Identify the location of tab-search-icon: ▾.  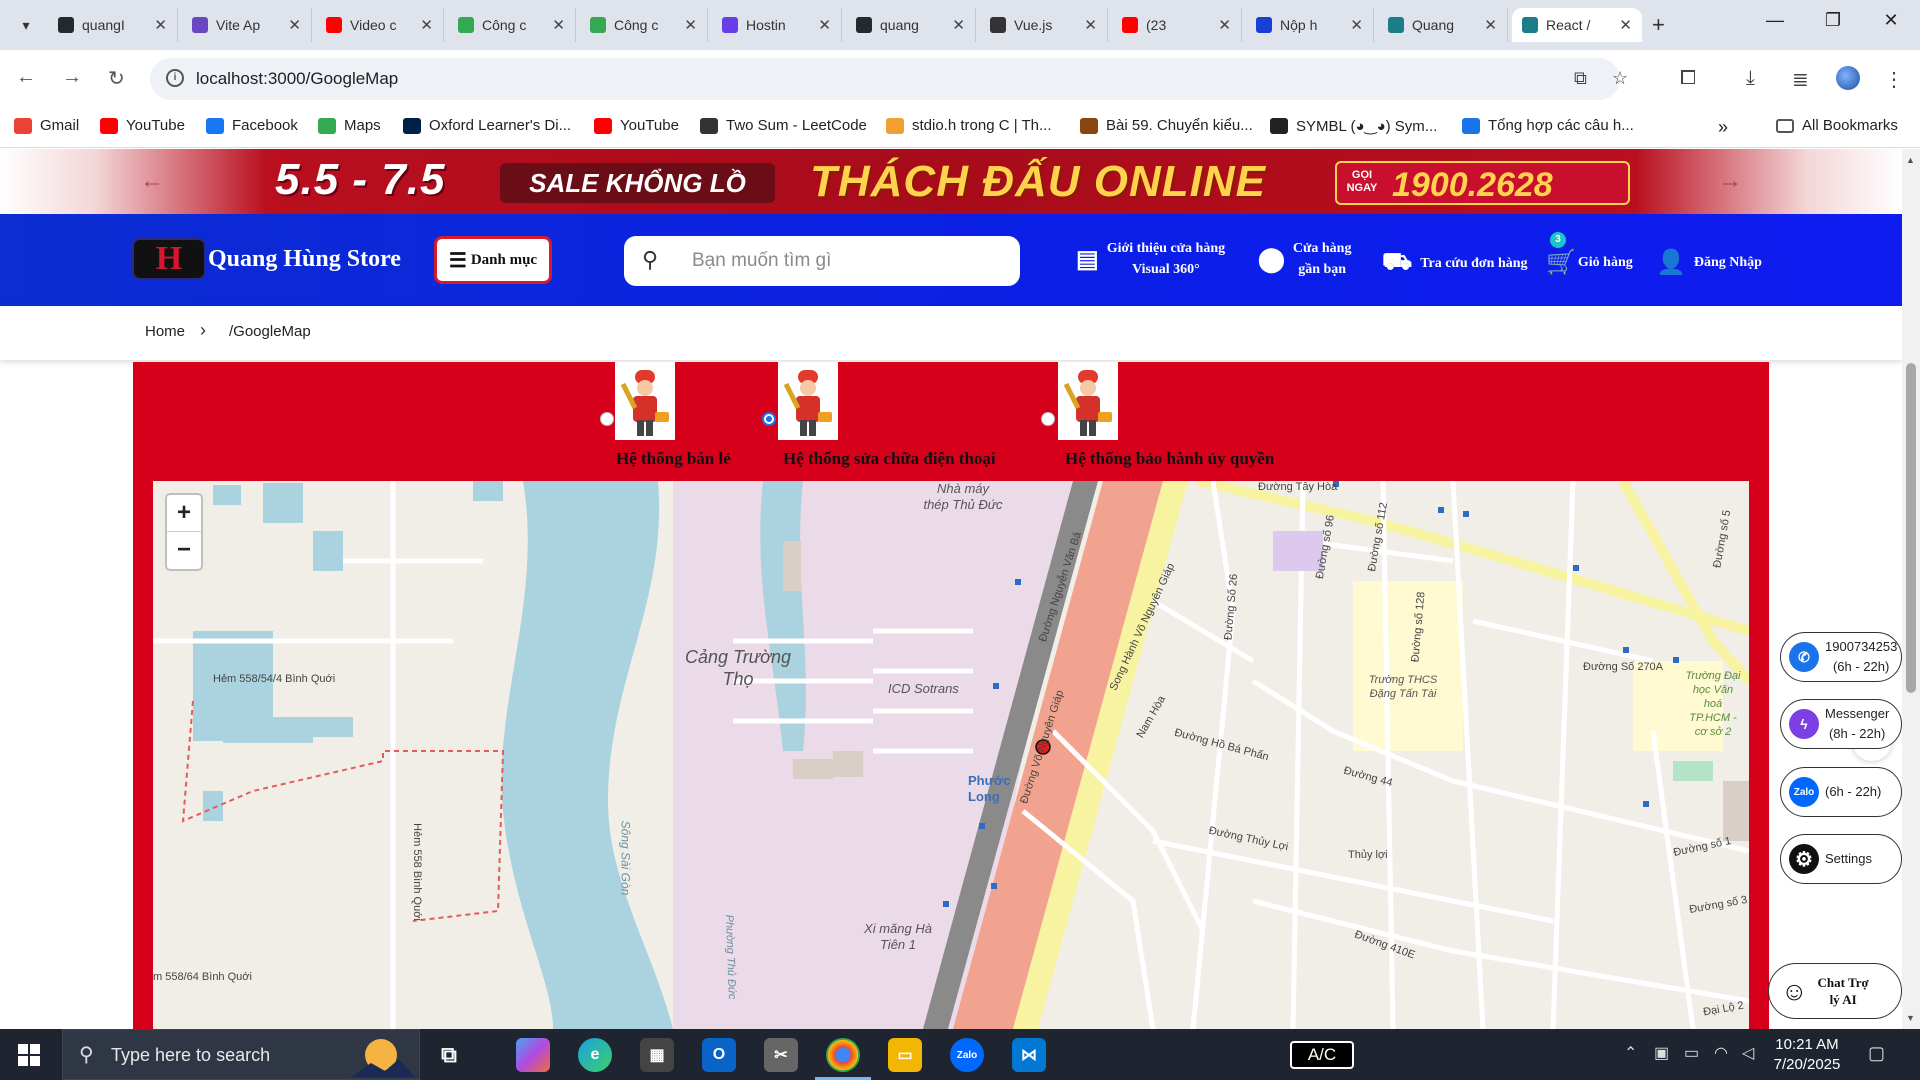
(26, 25).